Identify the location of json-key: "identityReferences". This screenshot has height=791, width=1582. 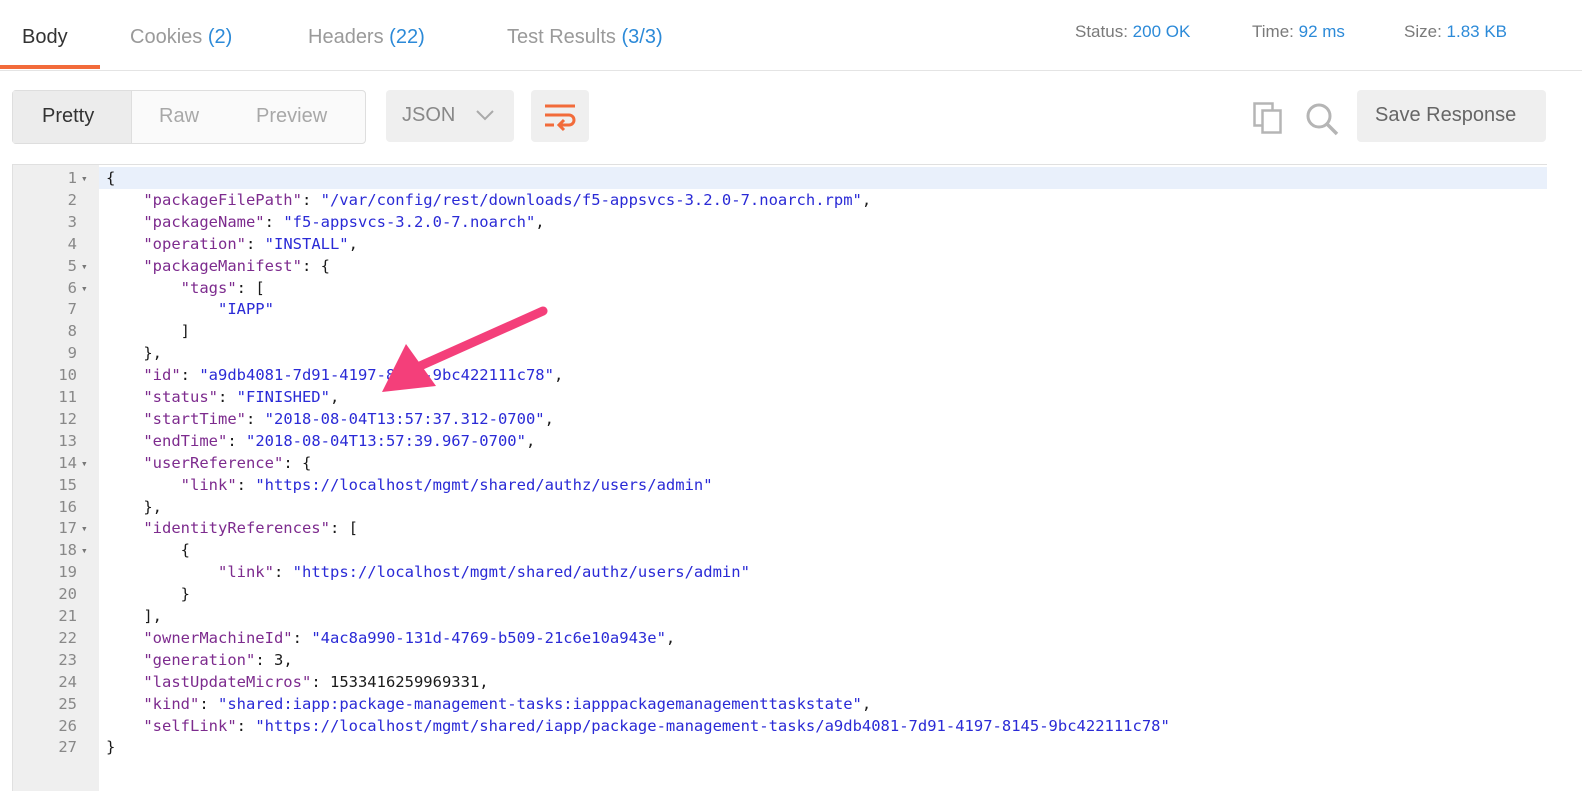
(236, 528).